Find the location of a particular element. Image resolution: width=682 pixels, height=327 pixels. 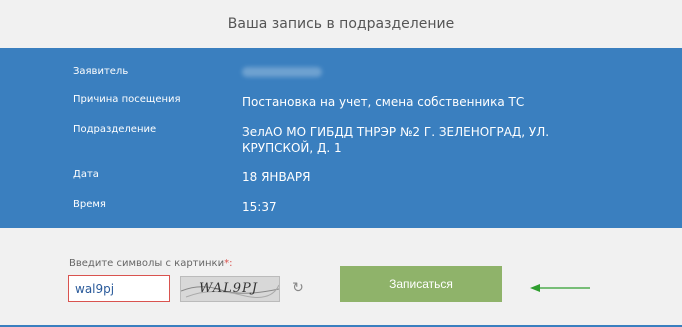

department-label: Подразделение is located at coordinates (115, 129).